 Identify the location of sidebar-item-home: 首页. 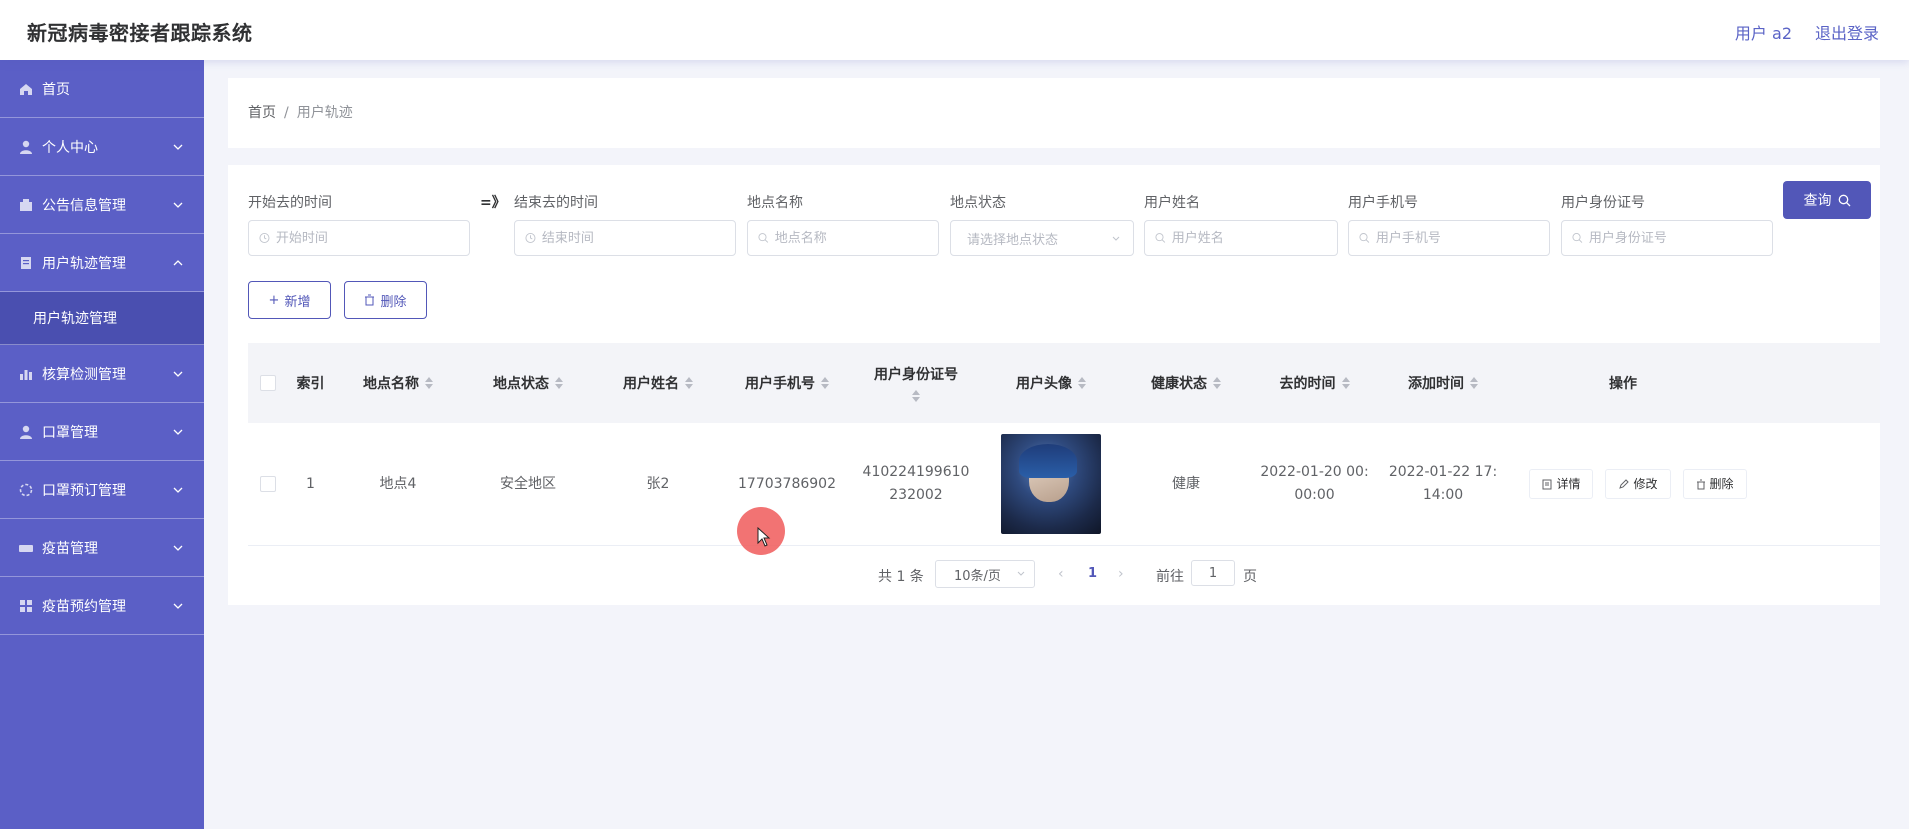
(102, 89).